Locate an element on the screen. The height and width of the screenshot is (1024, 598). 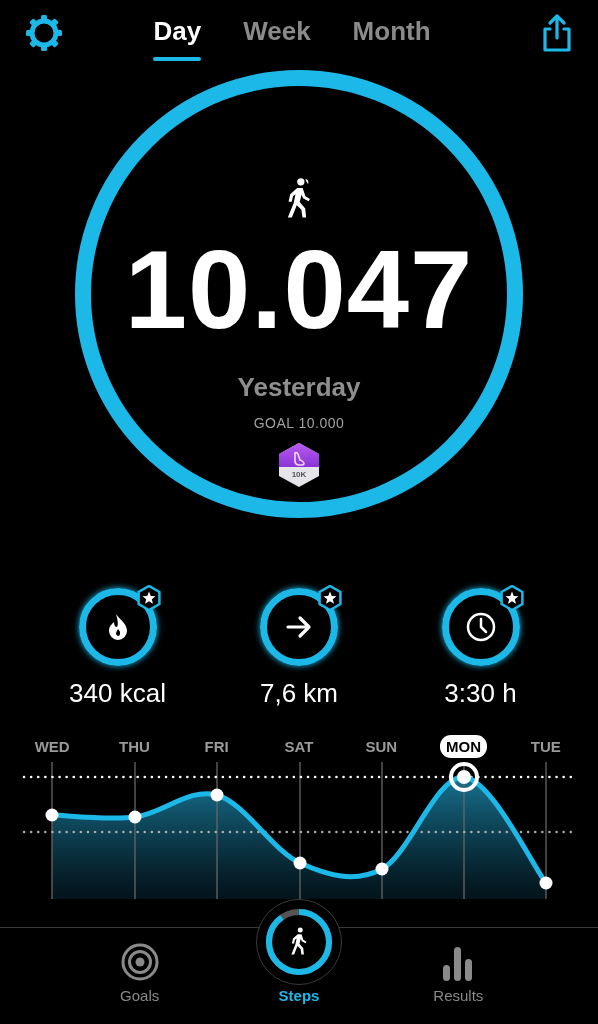
day-label: MON is located at coordinates (464, 746).